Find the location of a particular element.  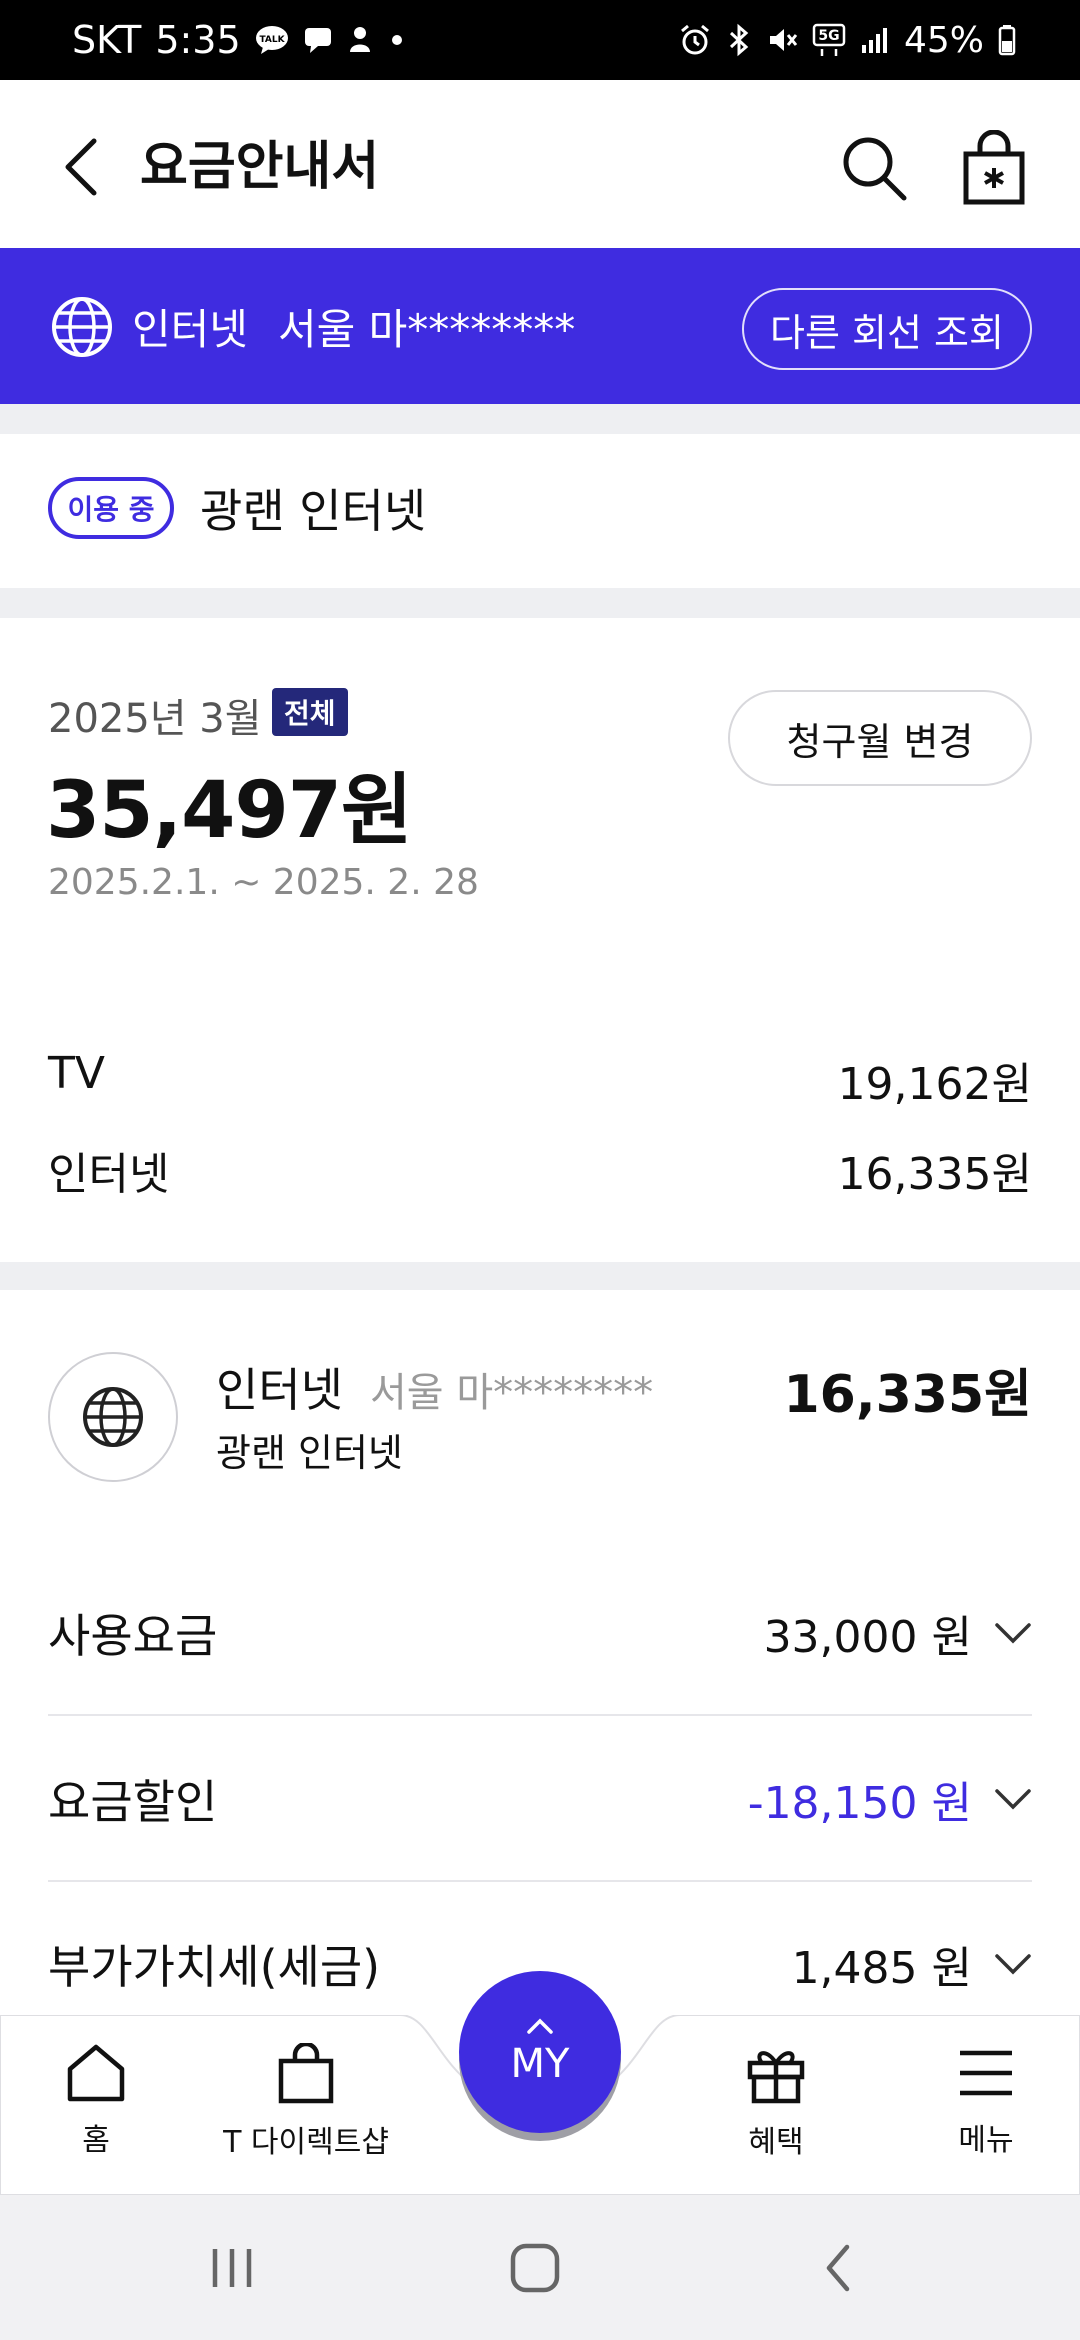

svg-text: 5G is located at coordinates (828, 36).